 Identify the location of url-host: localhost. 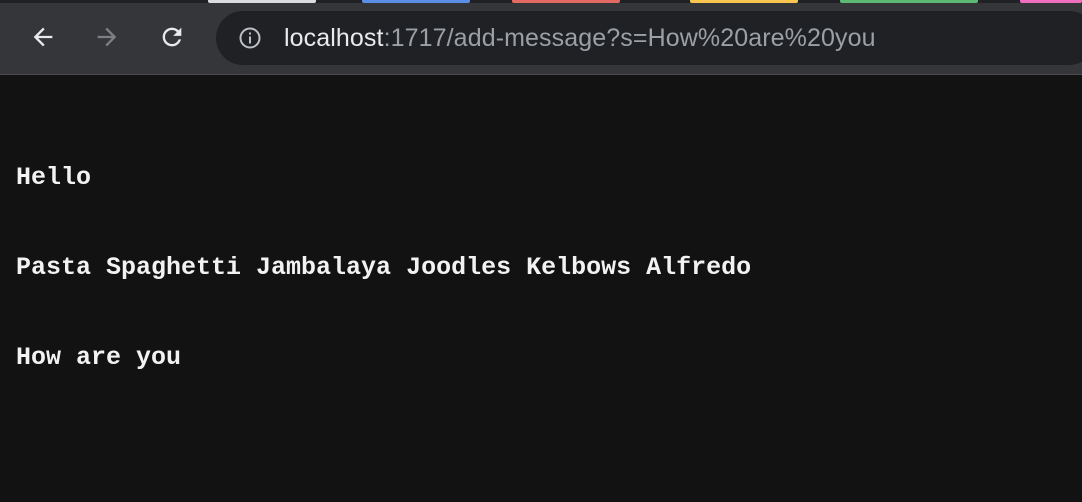
(334, 38).